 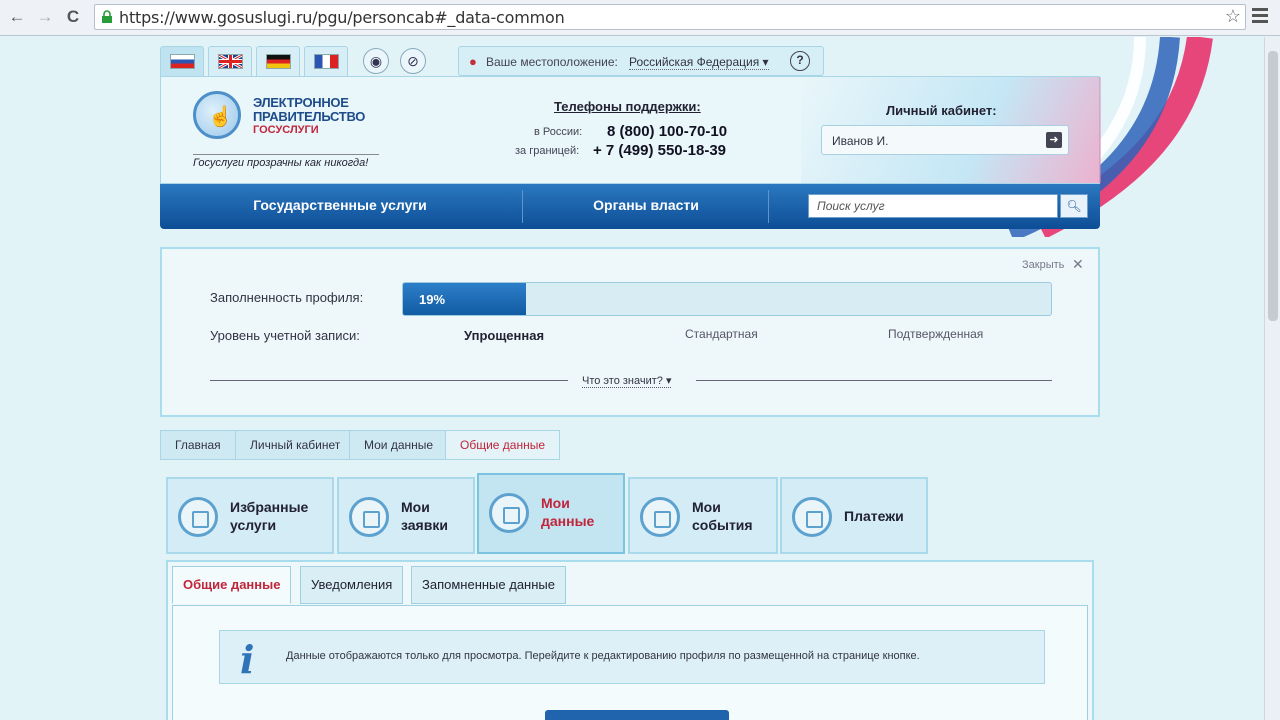 I want to click on close-link: Закрыть, so click(x=1043, y=265).